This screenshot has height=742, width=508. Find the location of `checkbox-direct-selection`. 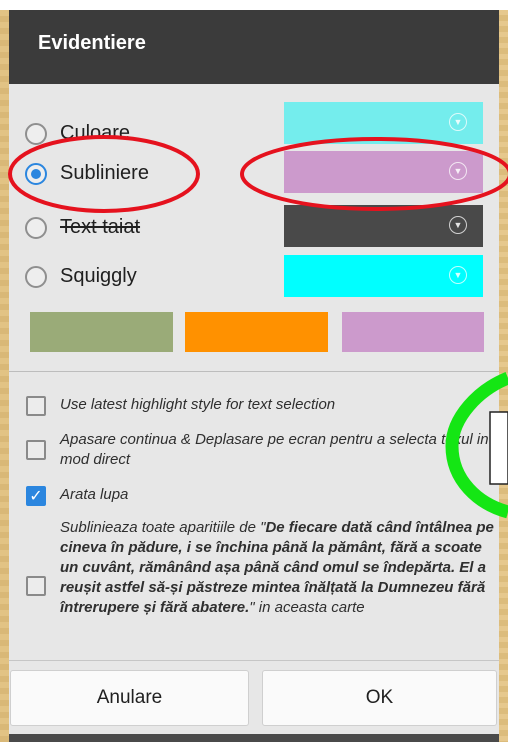

checkbox-direct-selection is located at coordinates (36, 450).